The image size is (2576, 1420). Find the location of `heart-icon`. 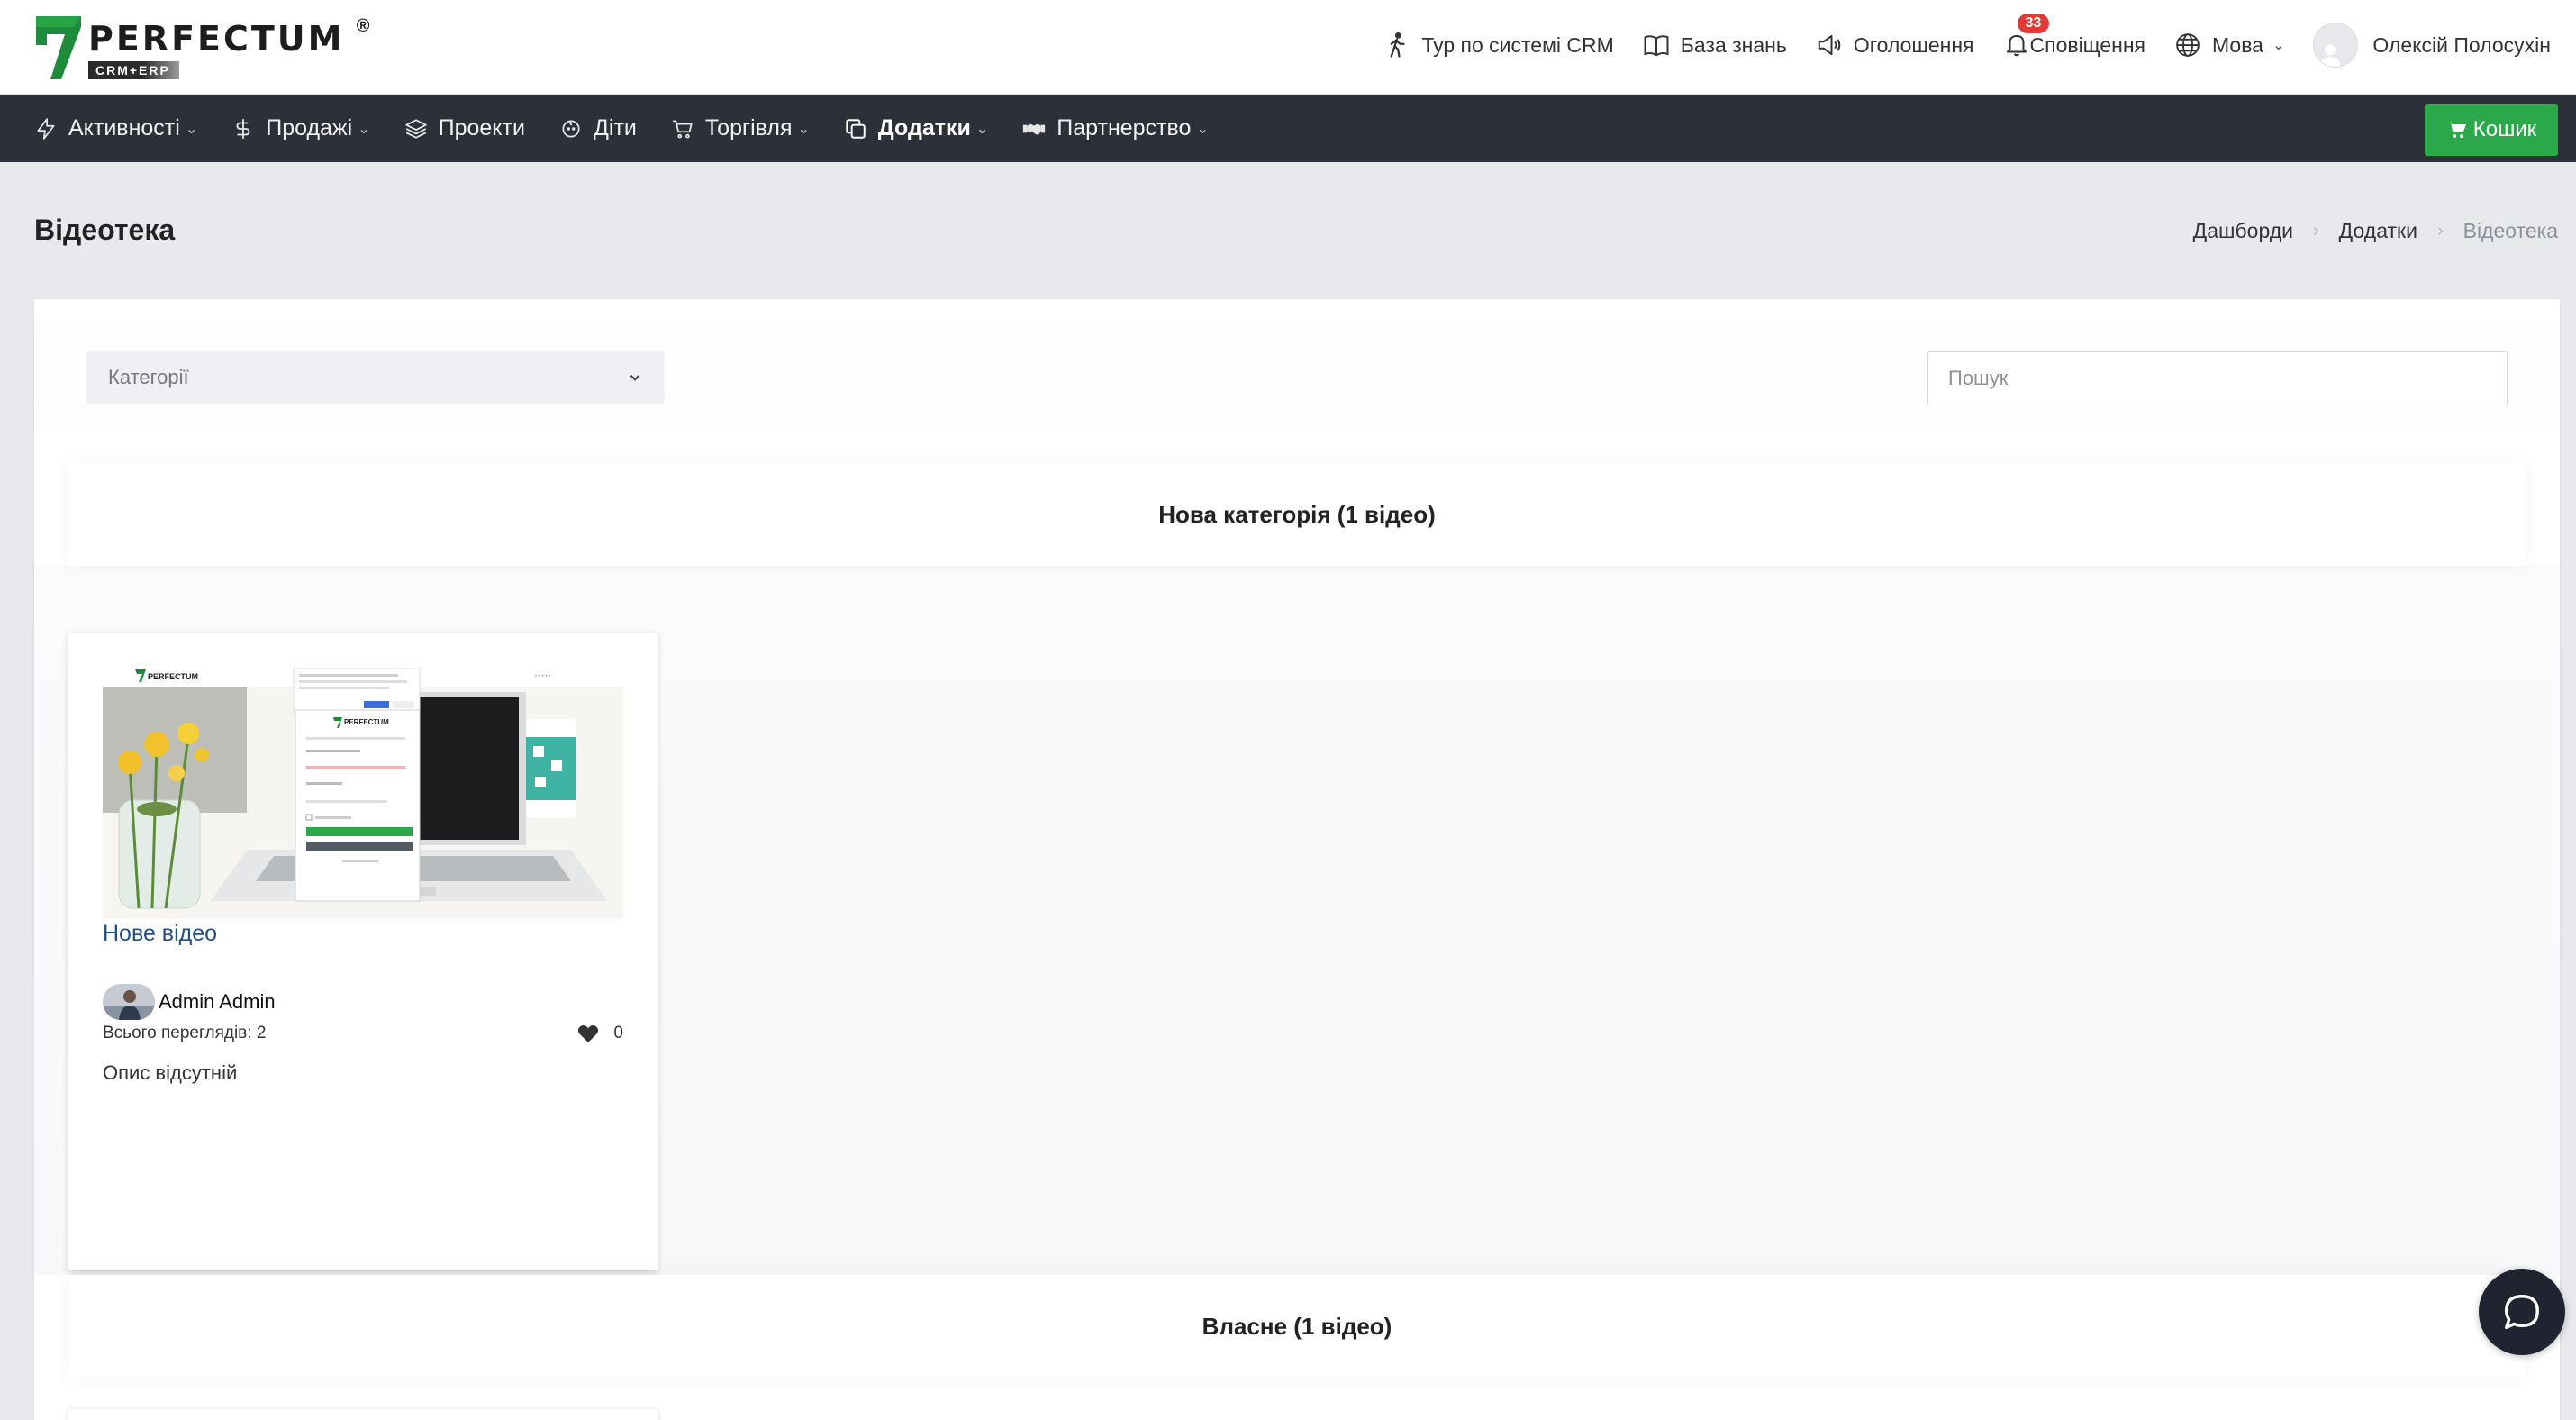

heart-icon is located at coordinates (588, 1033).